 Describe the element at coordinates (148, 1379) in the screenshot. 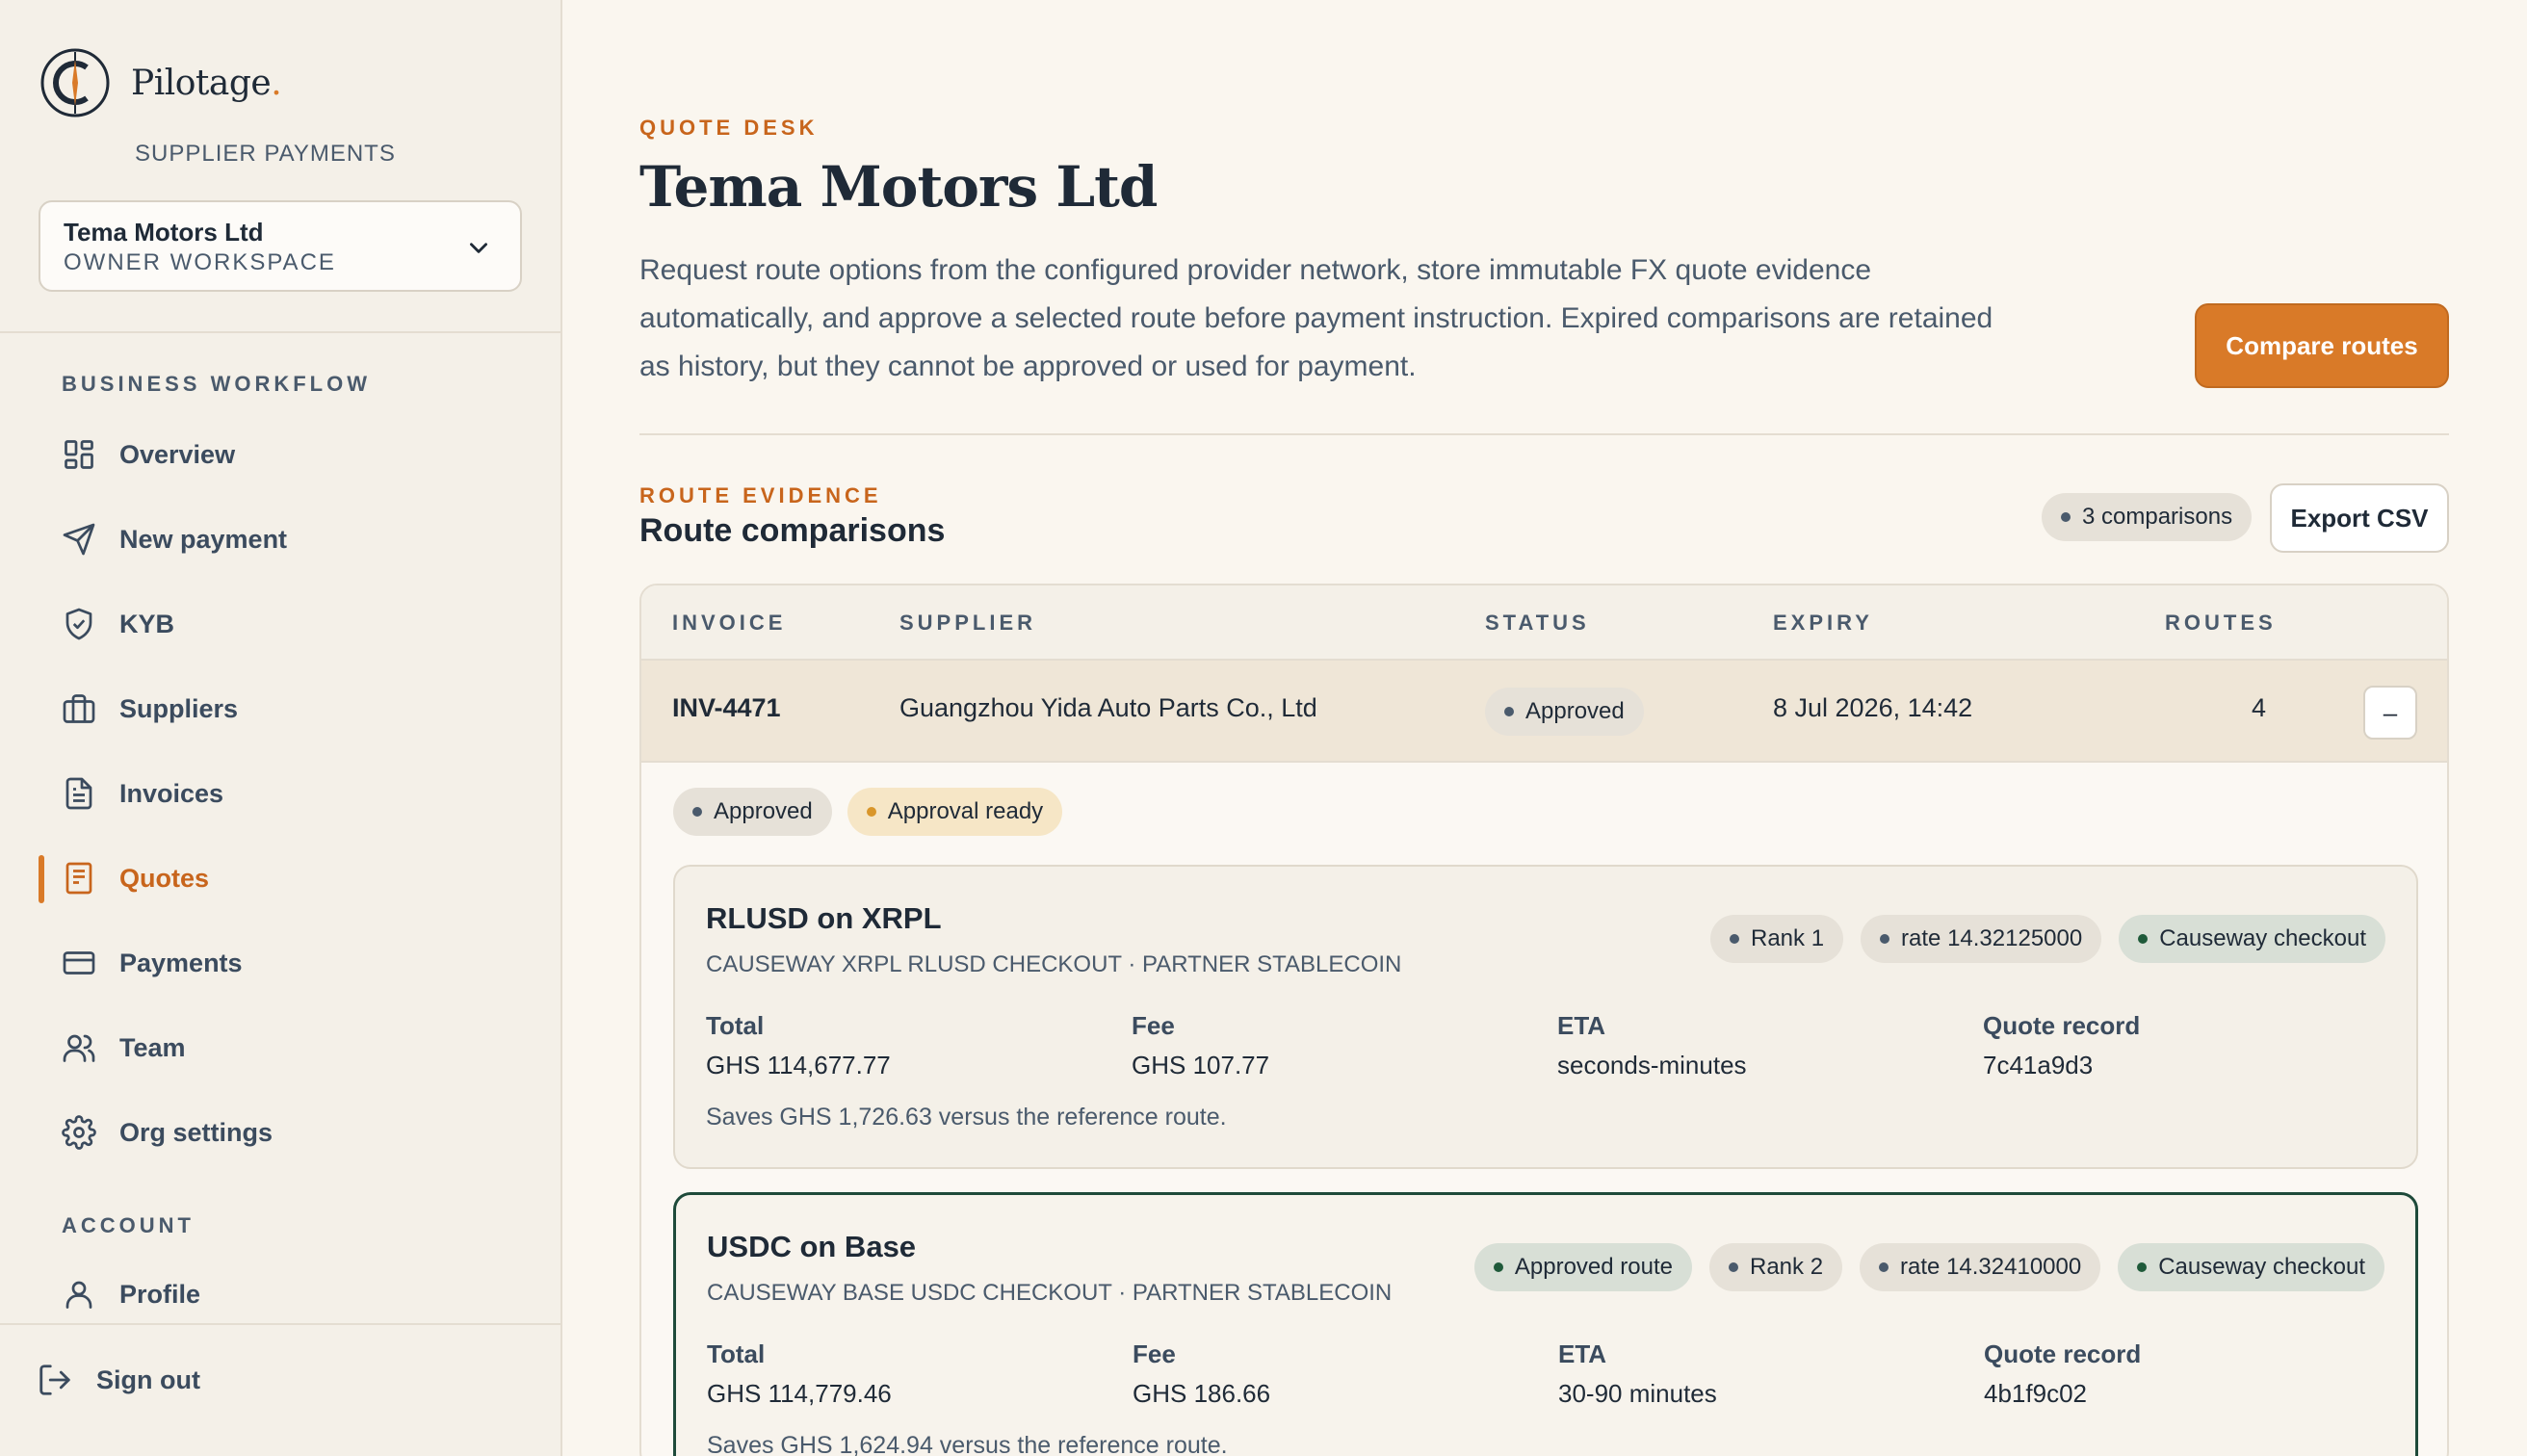

I see `sign-out-label: Sign out` at that location.